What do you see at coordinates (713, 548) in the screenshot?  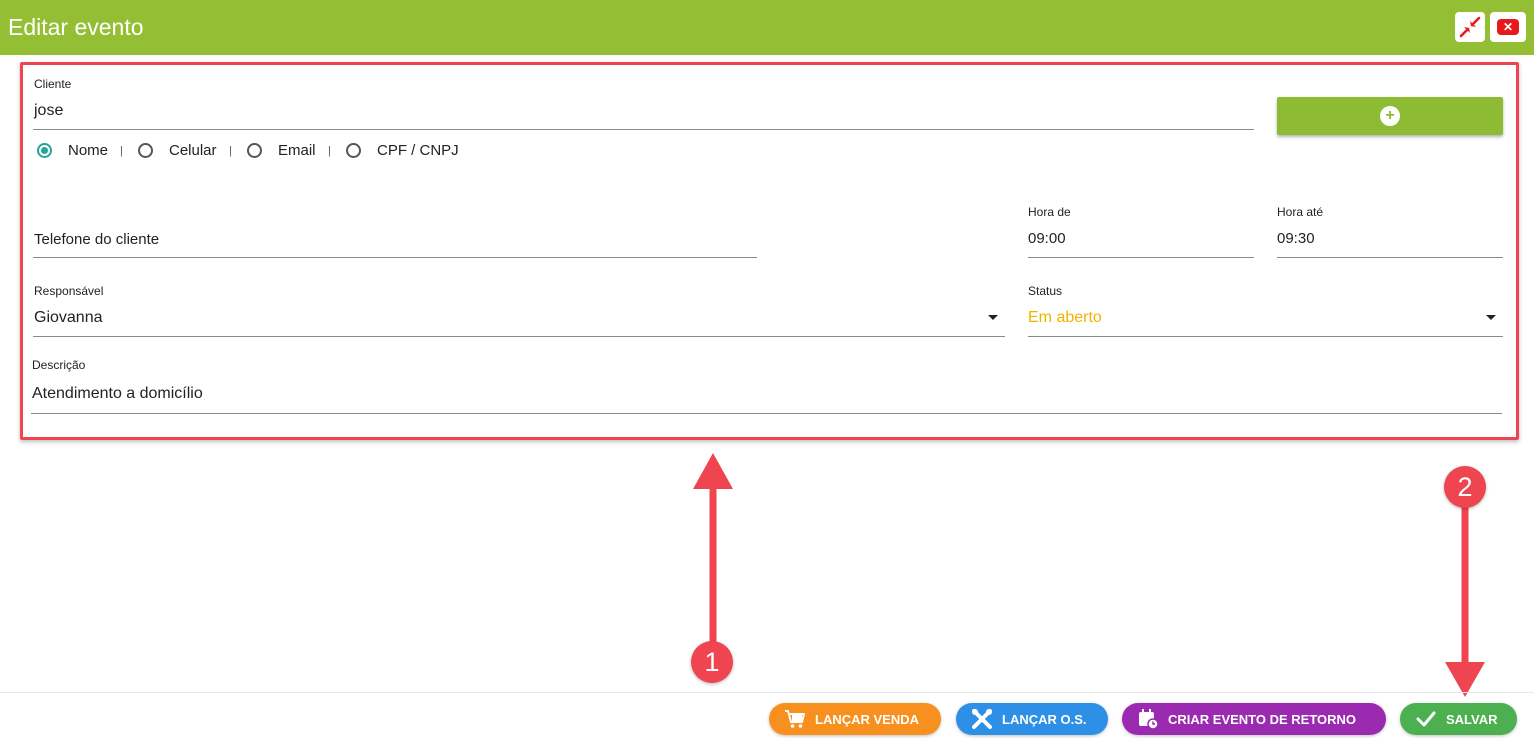 I see `annotation-arrow-up` at bounding box center [713, 548].